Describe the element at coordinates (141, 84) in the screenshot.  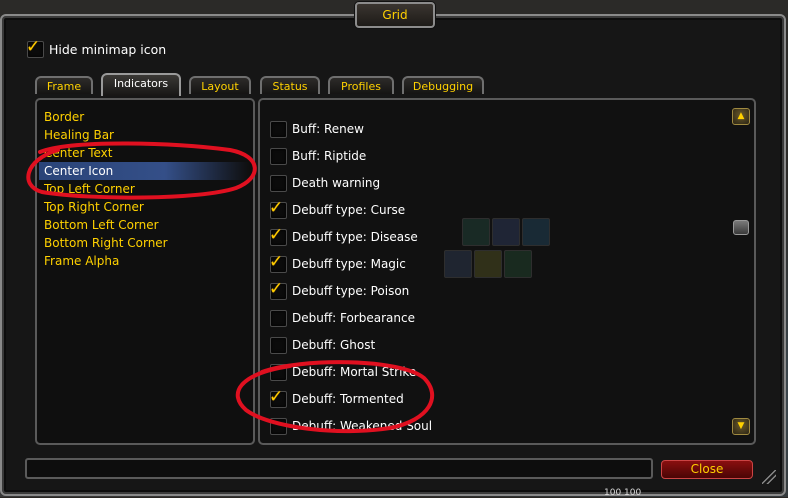
I see `tab-indicators: Indicators` at that location.